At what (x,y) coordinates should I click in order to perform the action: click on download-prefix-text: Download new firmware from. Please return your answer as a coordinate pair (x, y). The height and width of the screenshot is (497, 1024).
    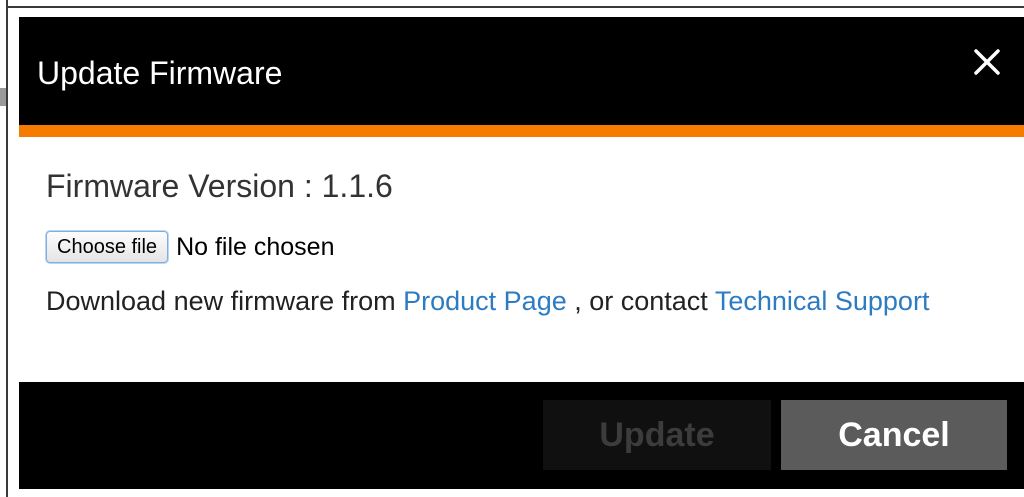
    Looking at the image, I should click on (225, 301).